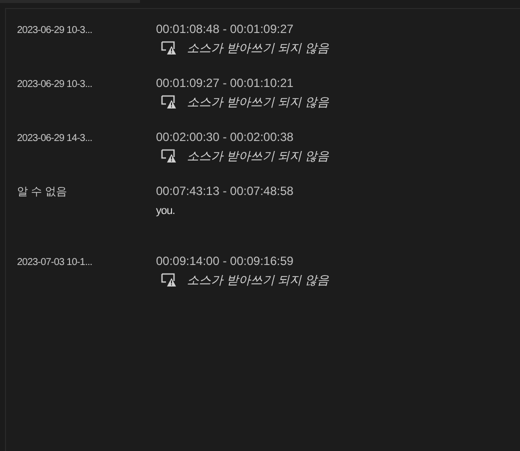 The width and height of the screenshot is (520, 451). Describe the element at coordinates (225, 29) in the screenshot. I see `time-range: 00:01:08:48 - 00:01:09:27` at that location.